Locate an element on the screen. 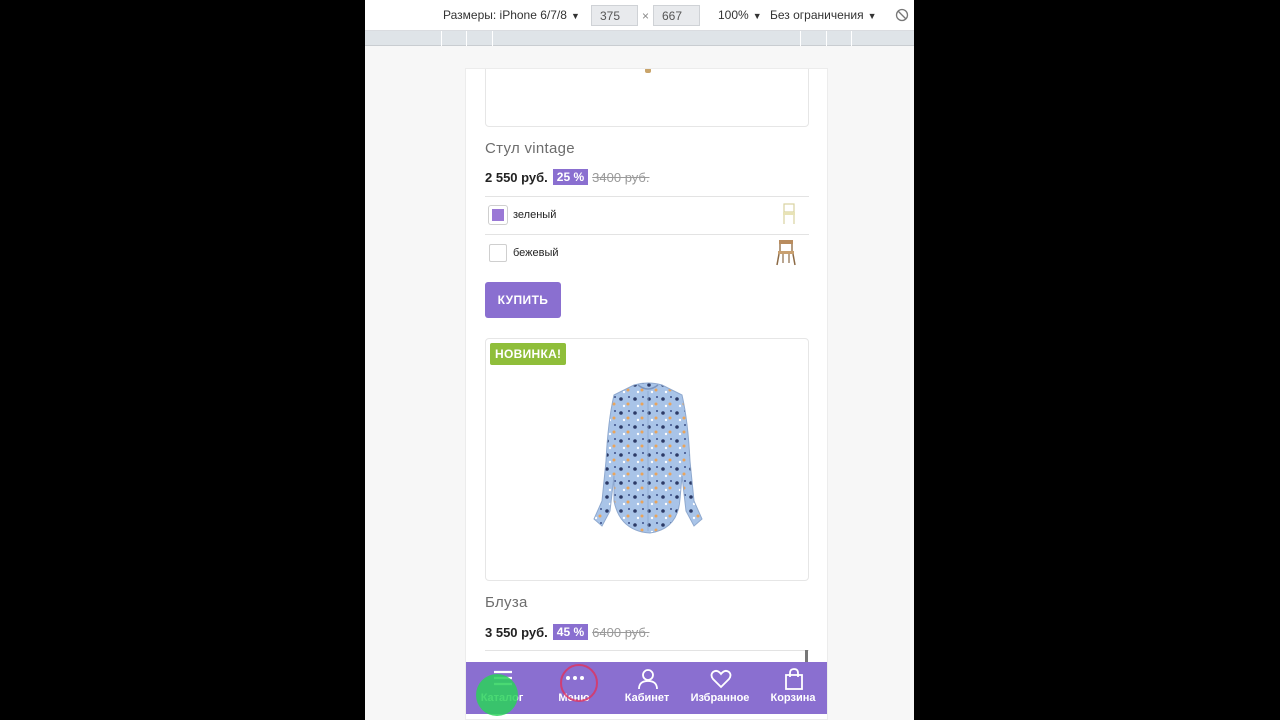 The width and height of the screenshot is (1280, 720). media-query-ruler is located at coordinates (639, 38).